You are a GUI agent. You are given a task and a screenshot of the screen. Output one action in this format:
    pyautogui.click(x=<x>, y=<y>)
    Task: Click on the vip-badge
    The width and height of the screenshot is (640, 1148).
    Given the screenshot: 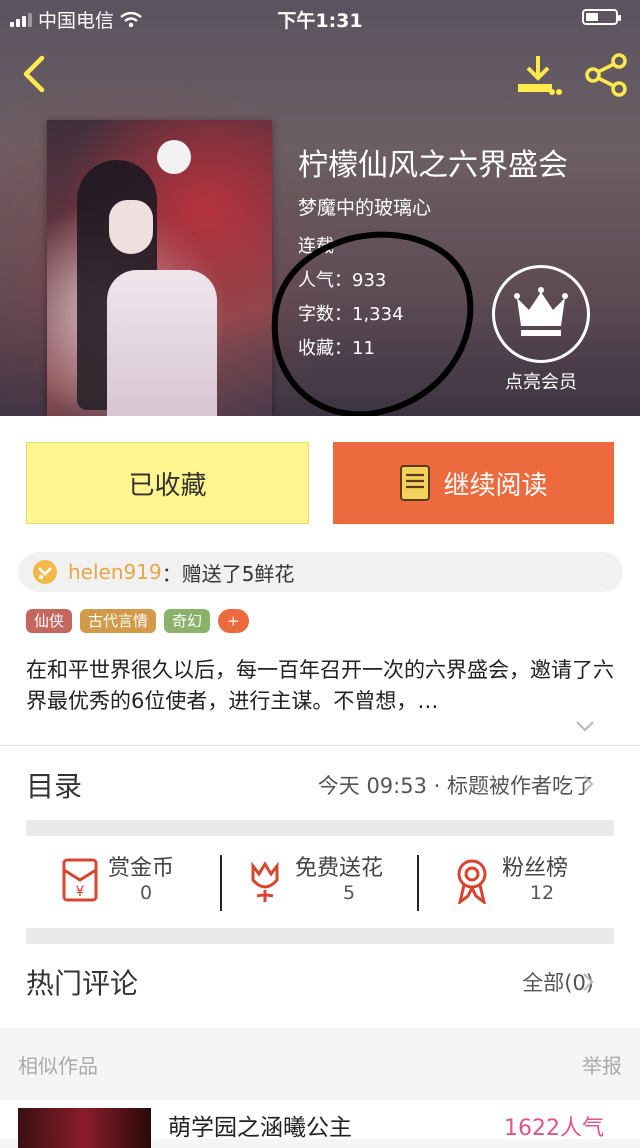 What is the action you would take?
    pyautogui.click(x=541, y=314)
    